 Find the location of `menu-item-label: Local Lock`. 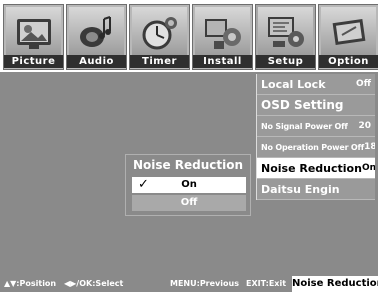

menu-item-label: Local Lock is located at coordinates (293, 84).